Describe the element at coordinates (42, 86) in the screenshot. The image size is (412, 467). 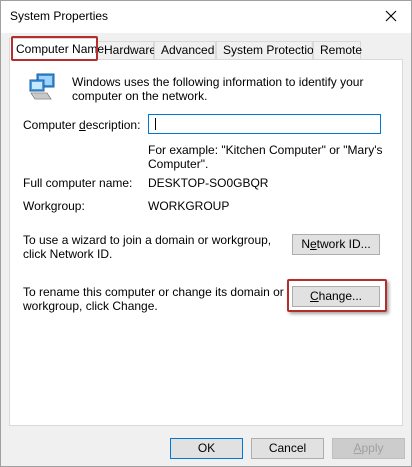
I see `computer-icon` at that location.